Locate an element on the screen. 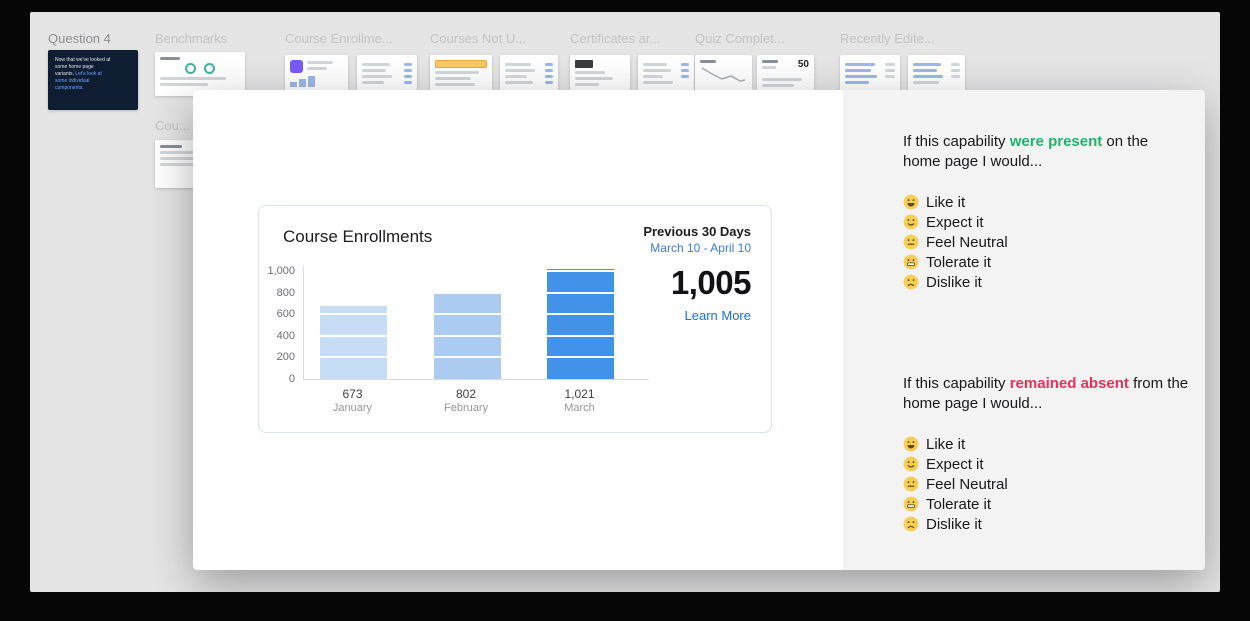 This screenshot has height=621, width=1250. survey-option-label: Tolerate it is located at coordinates (959, 504).